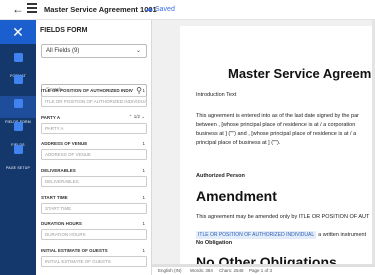 The image size is (375, 275). I want to click on format-icon, so click(18, 57).